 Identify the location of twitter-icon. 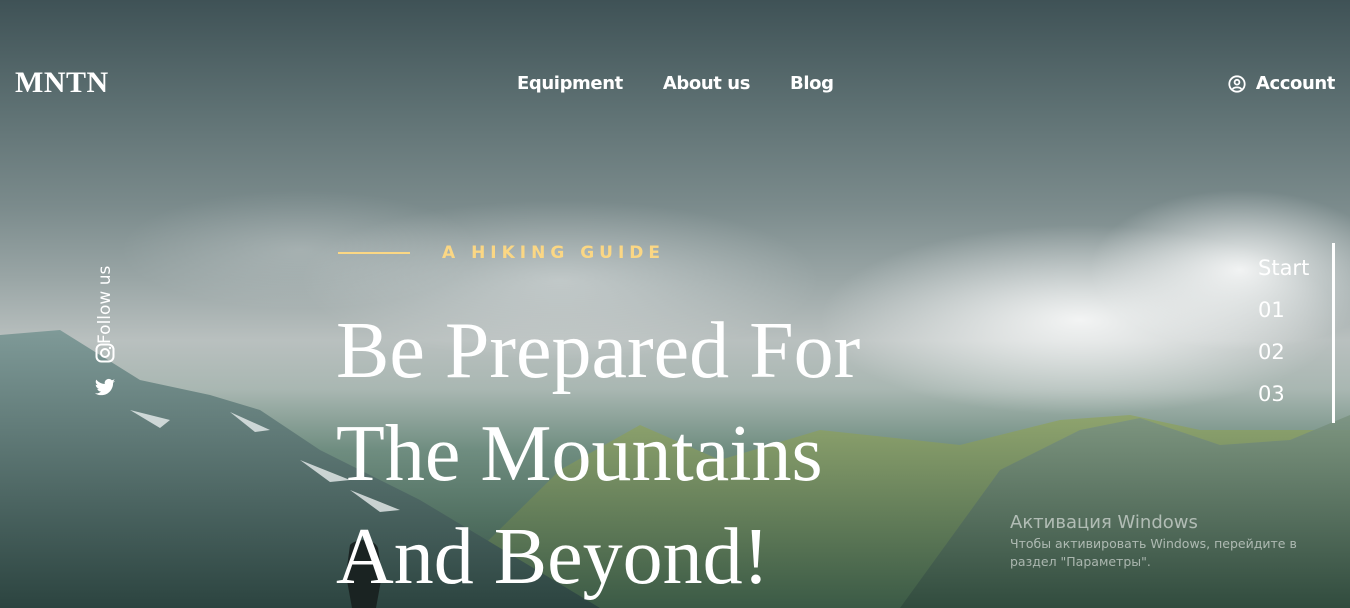
(105, 388).